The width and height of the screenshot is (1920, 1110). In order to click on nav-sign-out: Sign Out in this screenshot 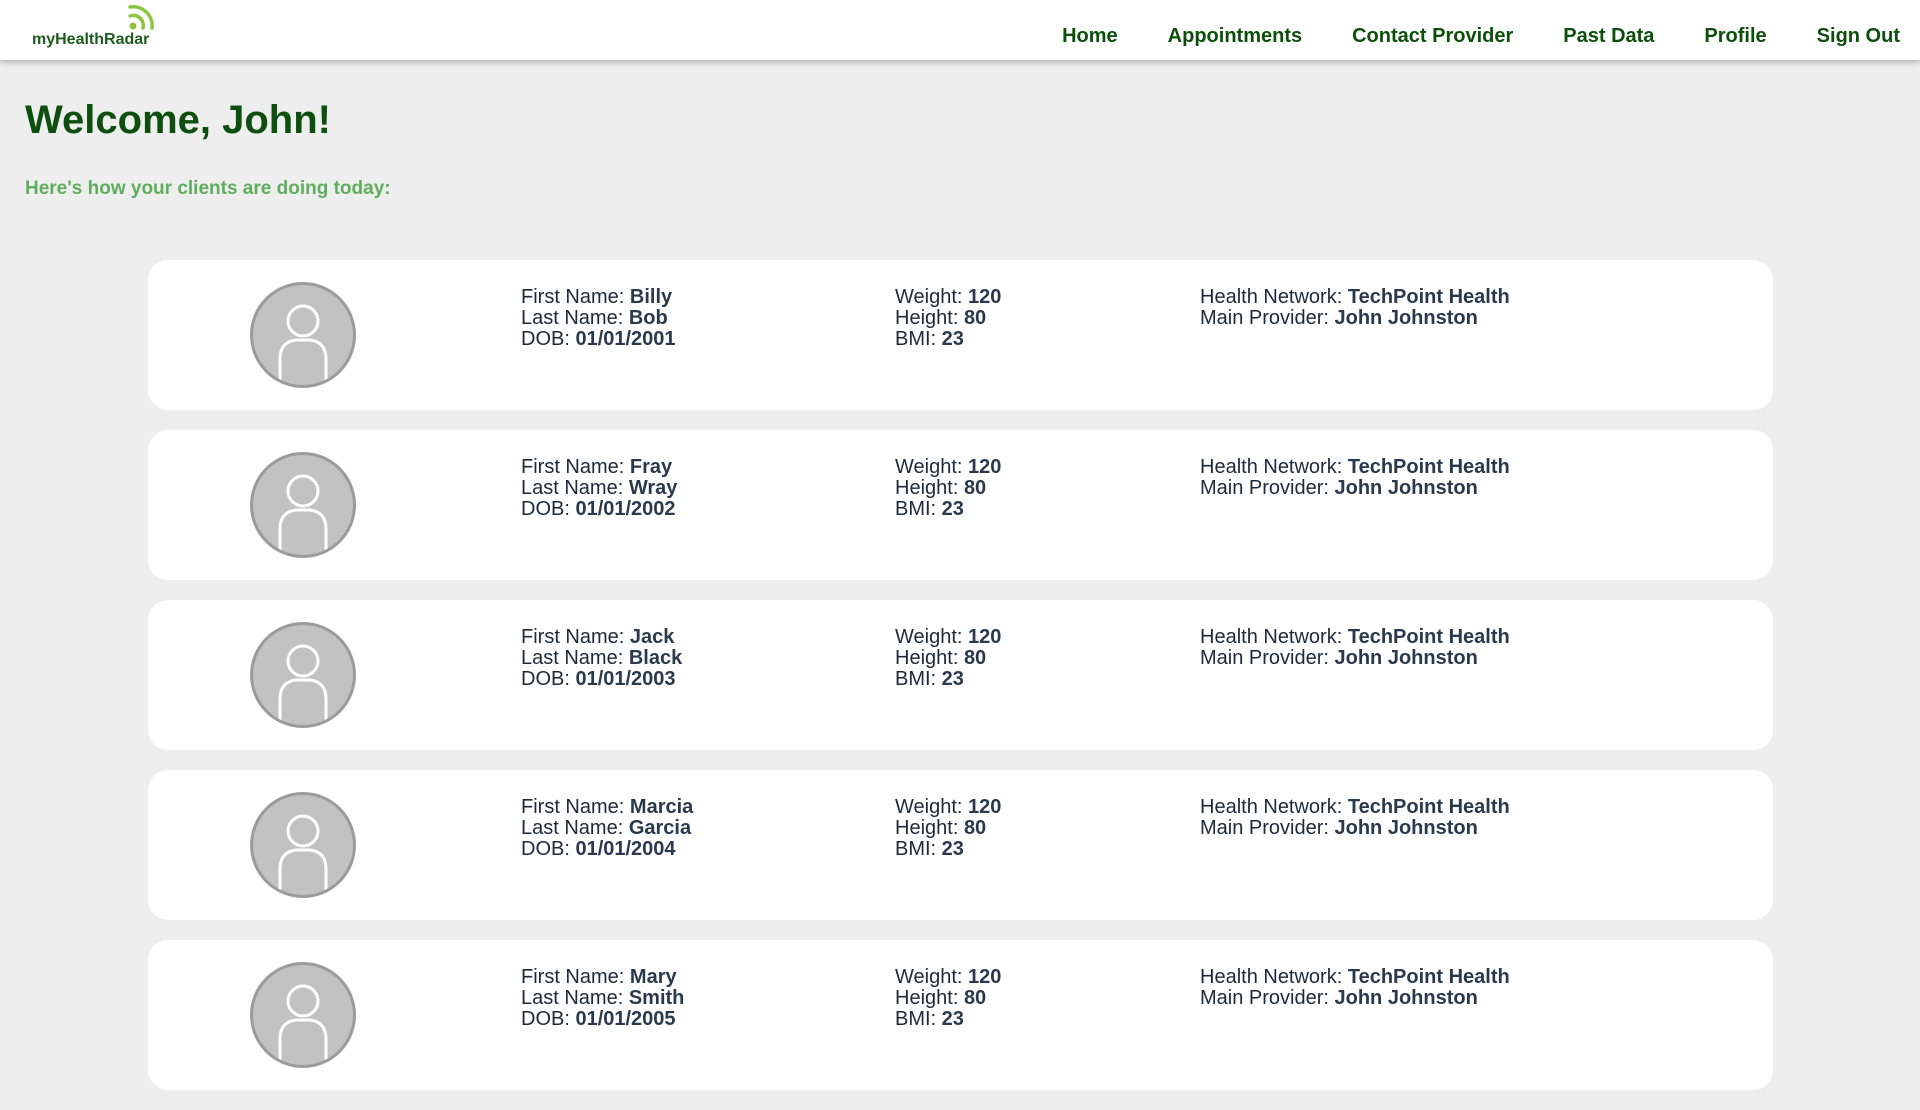, I will do `click(1858, 30)`.